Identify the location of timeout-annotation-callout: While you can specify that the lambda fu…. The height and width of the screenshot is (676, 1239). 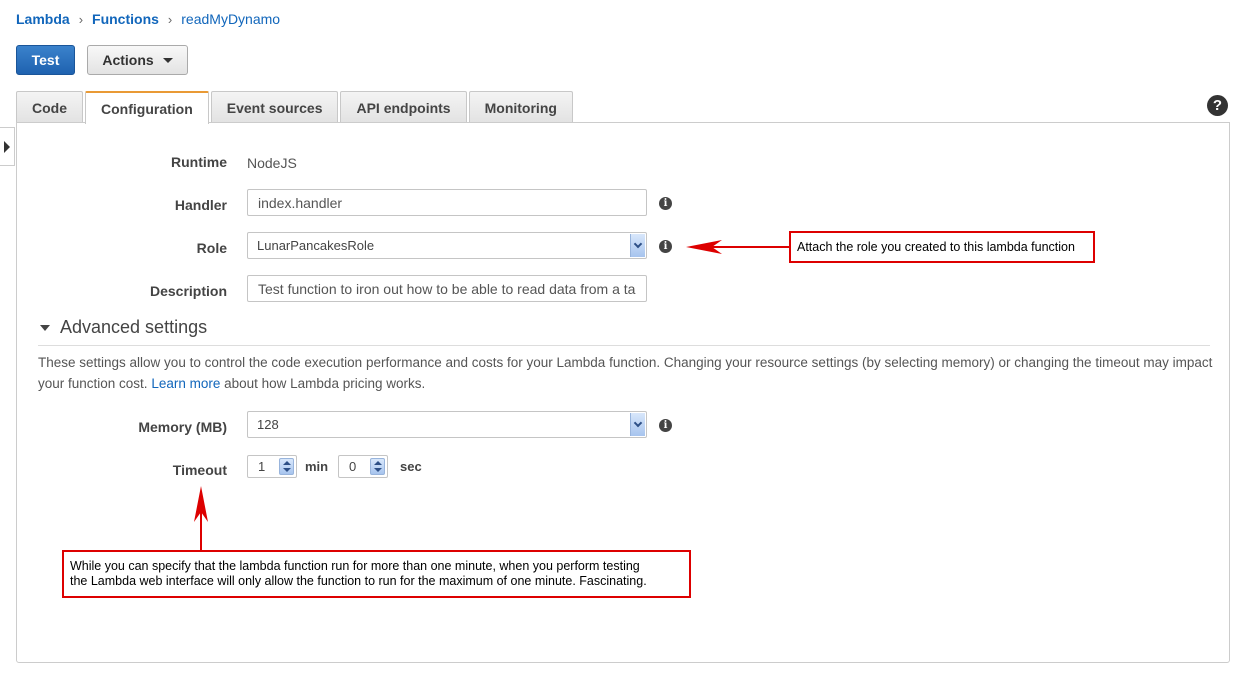
(376, 574).